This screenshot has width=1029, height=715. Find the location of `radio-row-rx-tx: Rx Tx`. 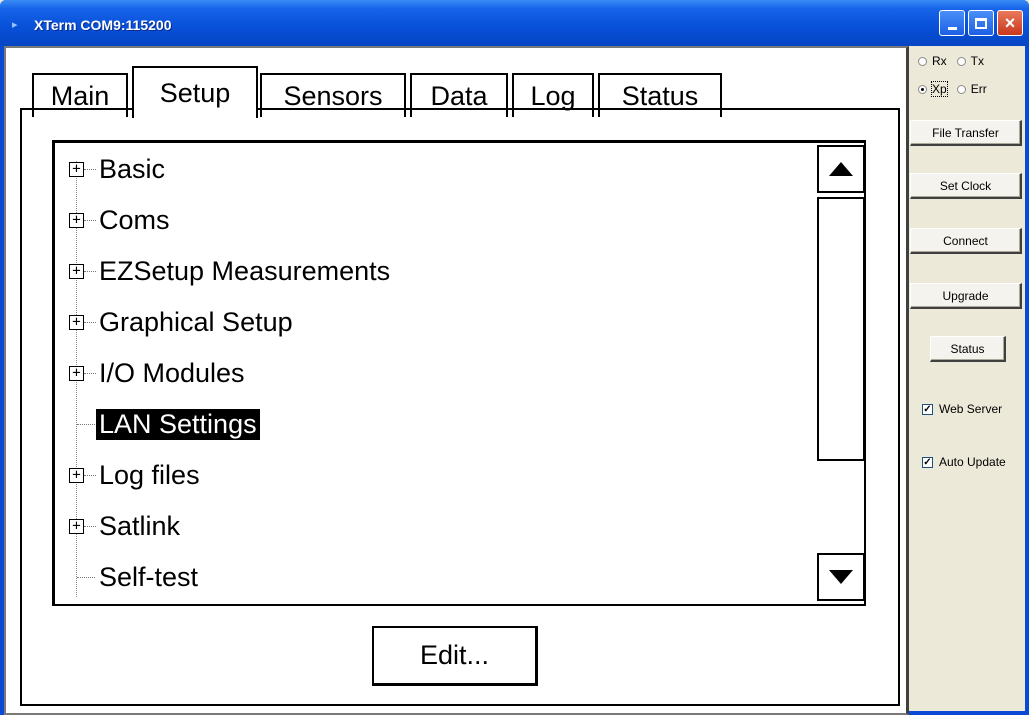

radio-row-rx-tx: Rx Tx is located at coordinates (956, 61).